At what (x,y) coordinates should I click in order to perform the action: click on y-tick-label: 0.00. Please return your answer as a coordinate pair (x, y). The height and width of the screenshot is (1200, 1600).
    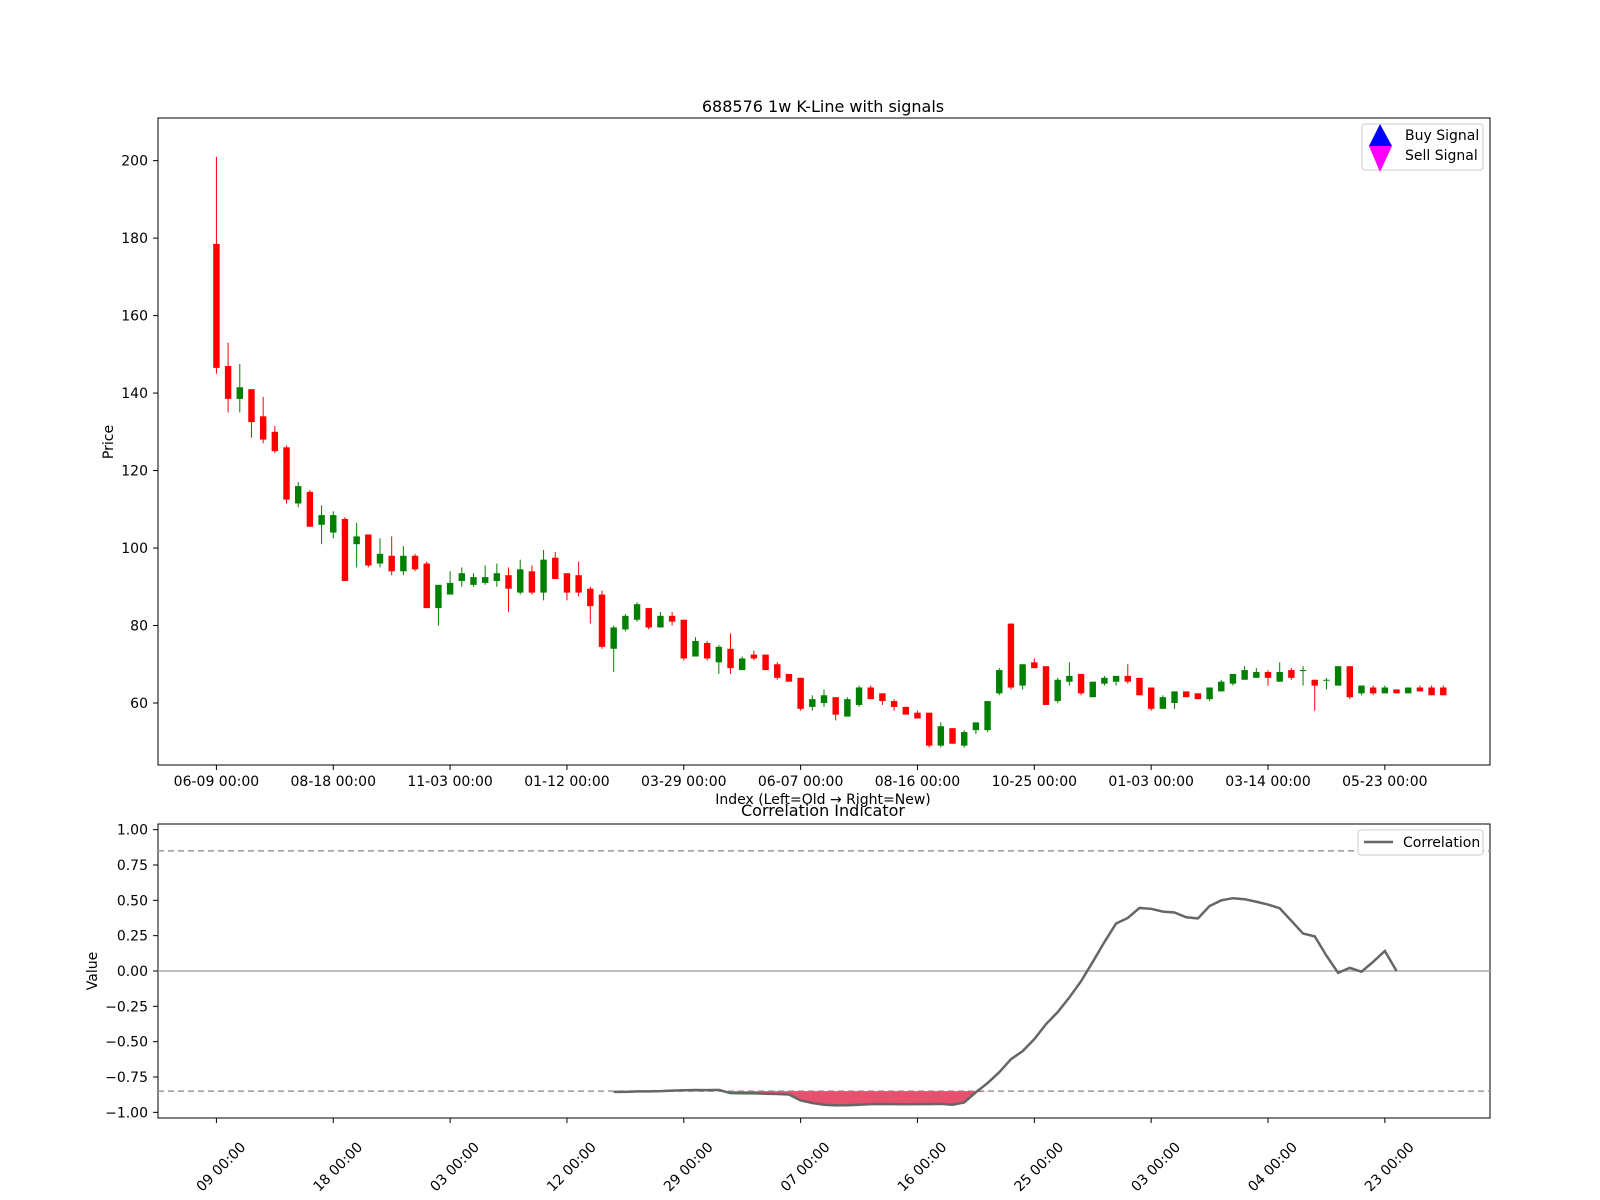
    Looking at the image, I should click on (132, 972).